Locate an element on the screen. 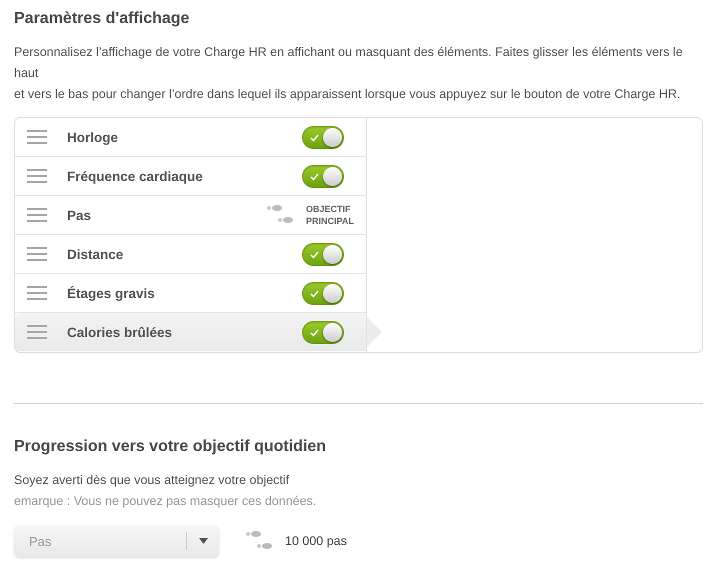 The image size is (727, 561). goal-label: OBJECTIF PRINCIPAL is located at coordinates (330, 215).